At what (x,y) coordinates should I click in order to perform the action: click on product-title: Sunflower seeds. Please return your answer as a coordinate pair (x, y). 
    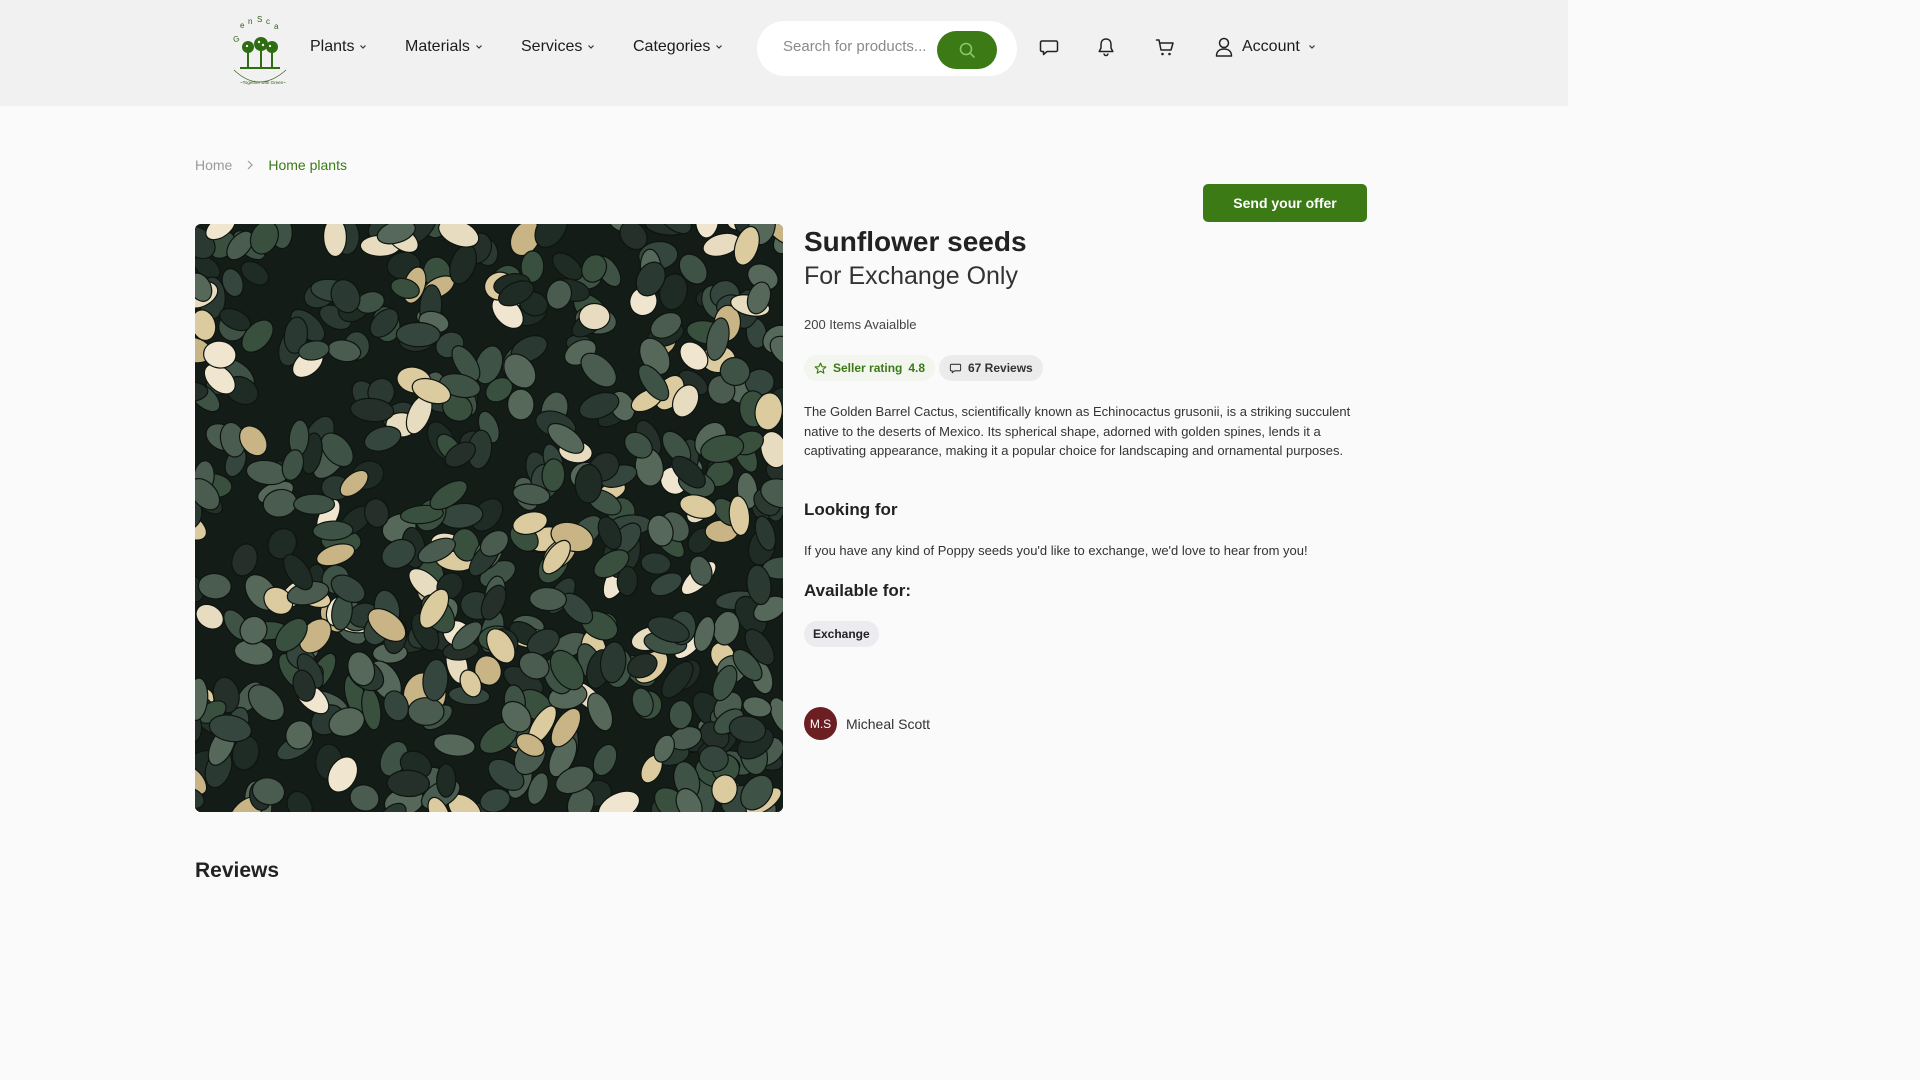
    Looking at the image, I should click on (915, 241).